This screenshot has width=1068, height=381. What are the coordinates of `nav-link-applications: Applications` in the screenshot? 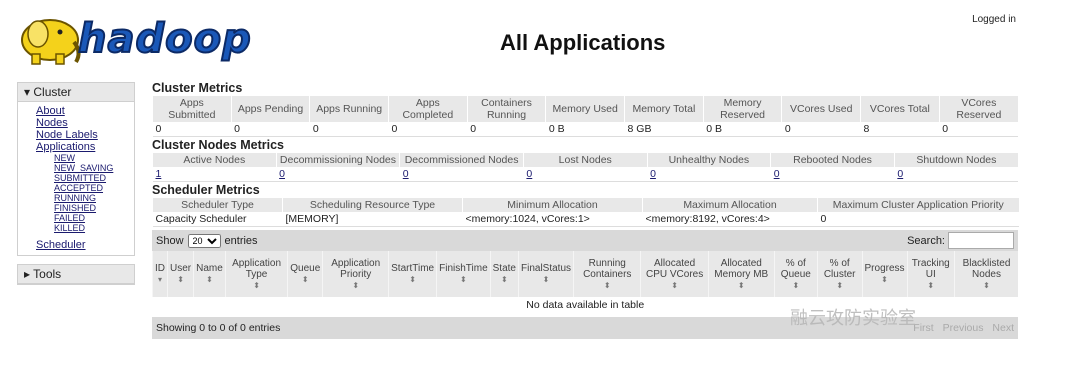 It's located at (85, 147).